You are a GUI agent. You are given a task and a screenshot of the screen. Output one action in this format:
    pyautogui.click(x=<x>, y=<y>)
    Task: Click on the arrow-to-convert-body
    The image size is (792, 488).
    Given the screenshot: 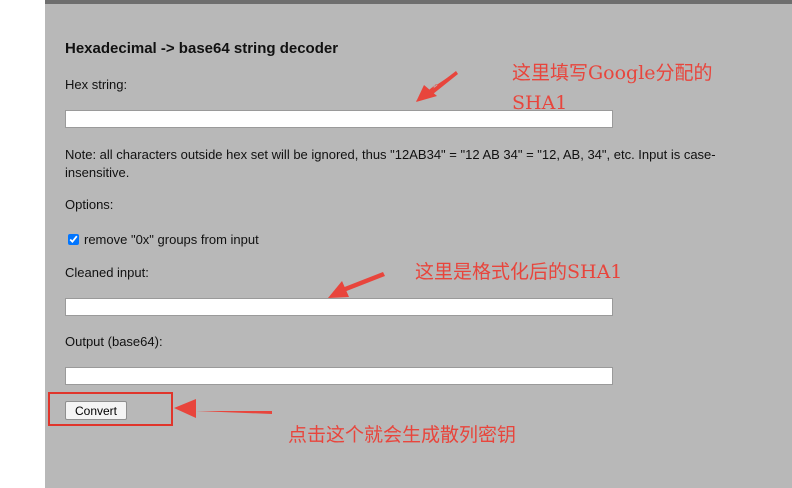 What is the action you would take?
    pyautogui.click(x=234, y=412)
    